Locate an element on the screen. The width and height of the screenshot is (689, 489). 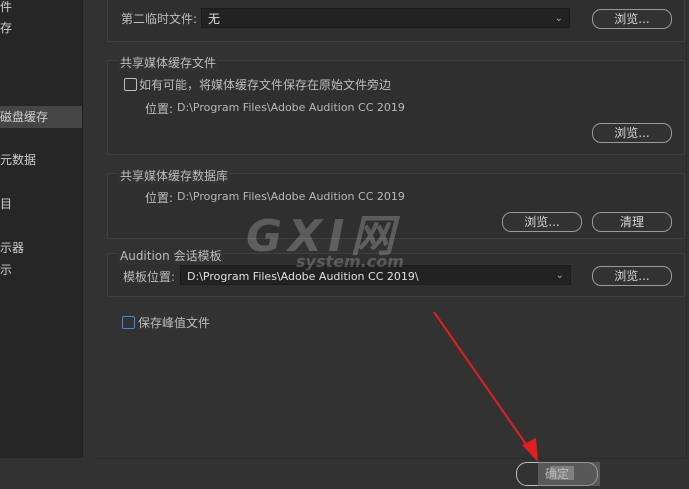
annotation-arrow is located at coordinates (485, 386).